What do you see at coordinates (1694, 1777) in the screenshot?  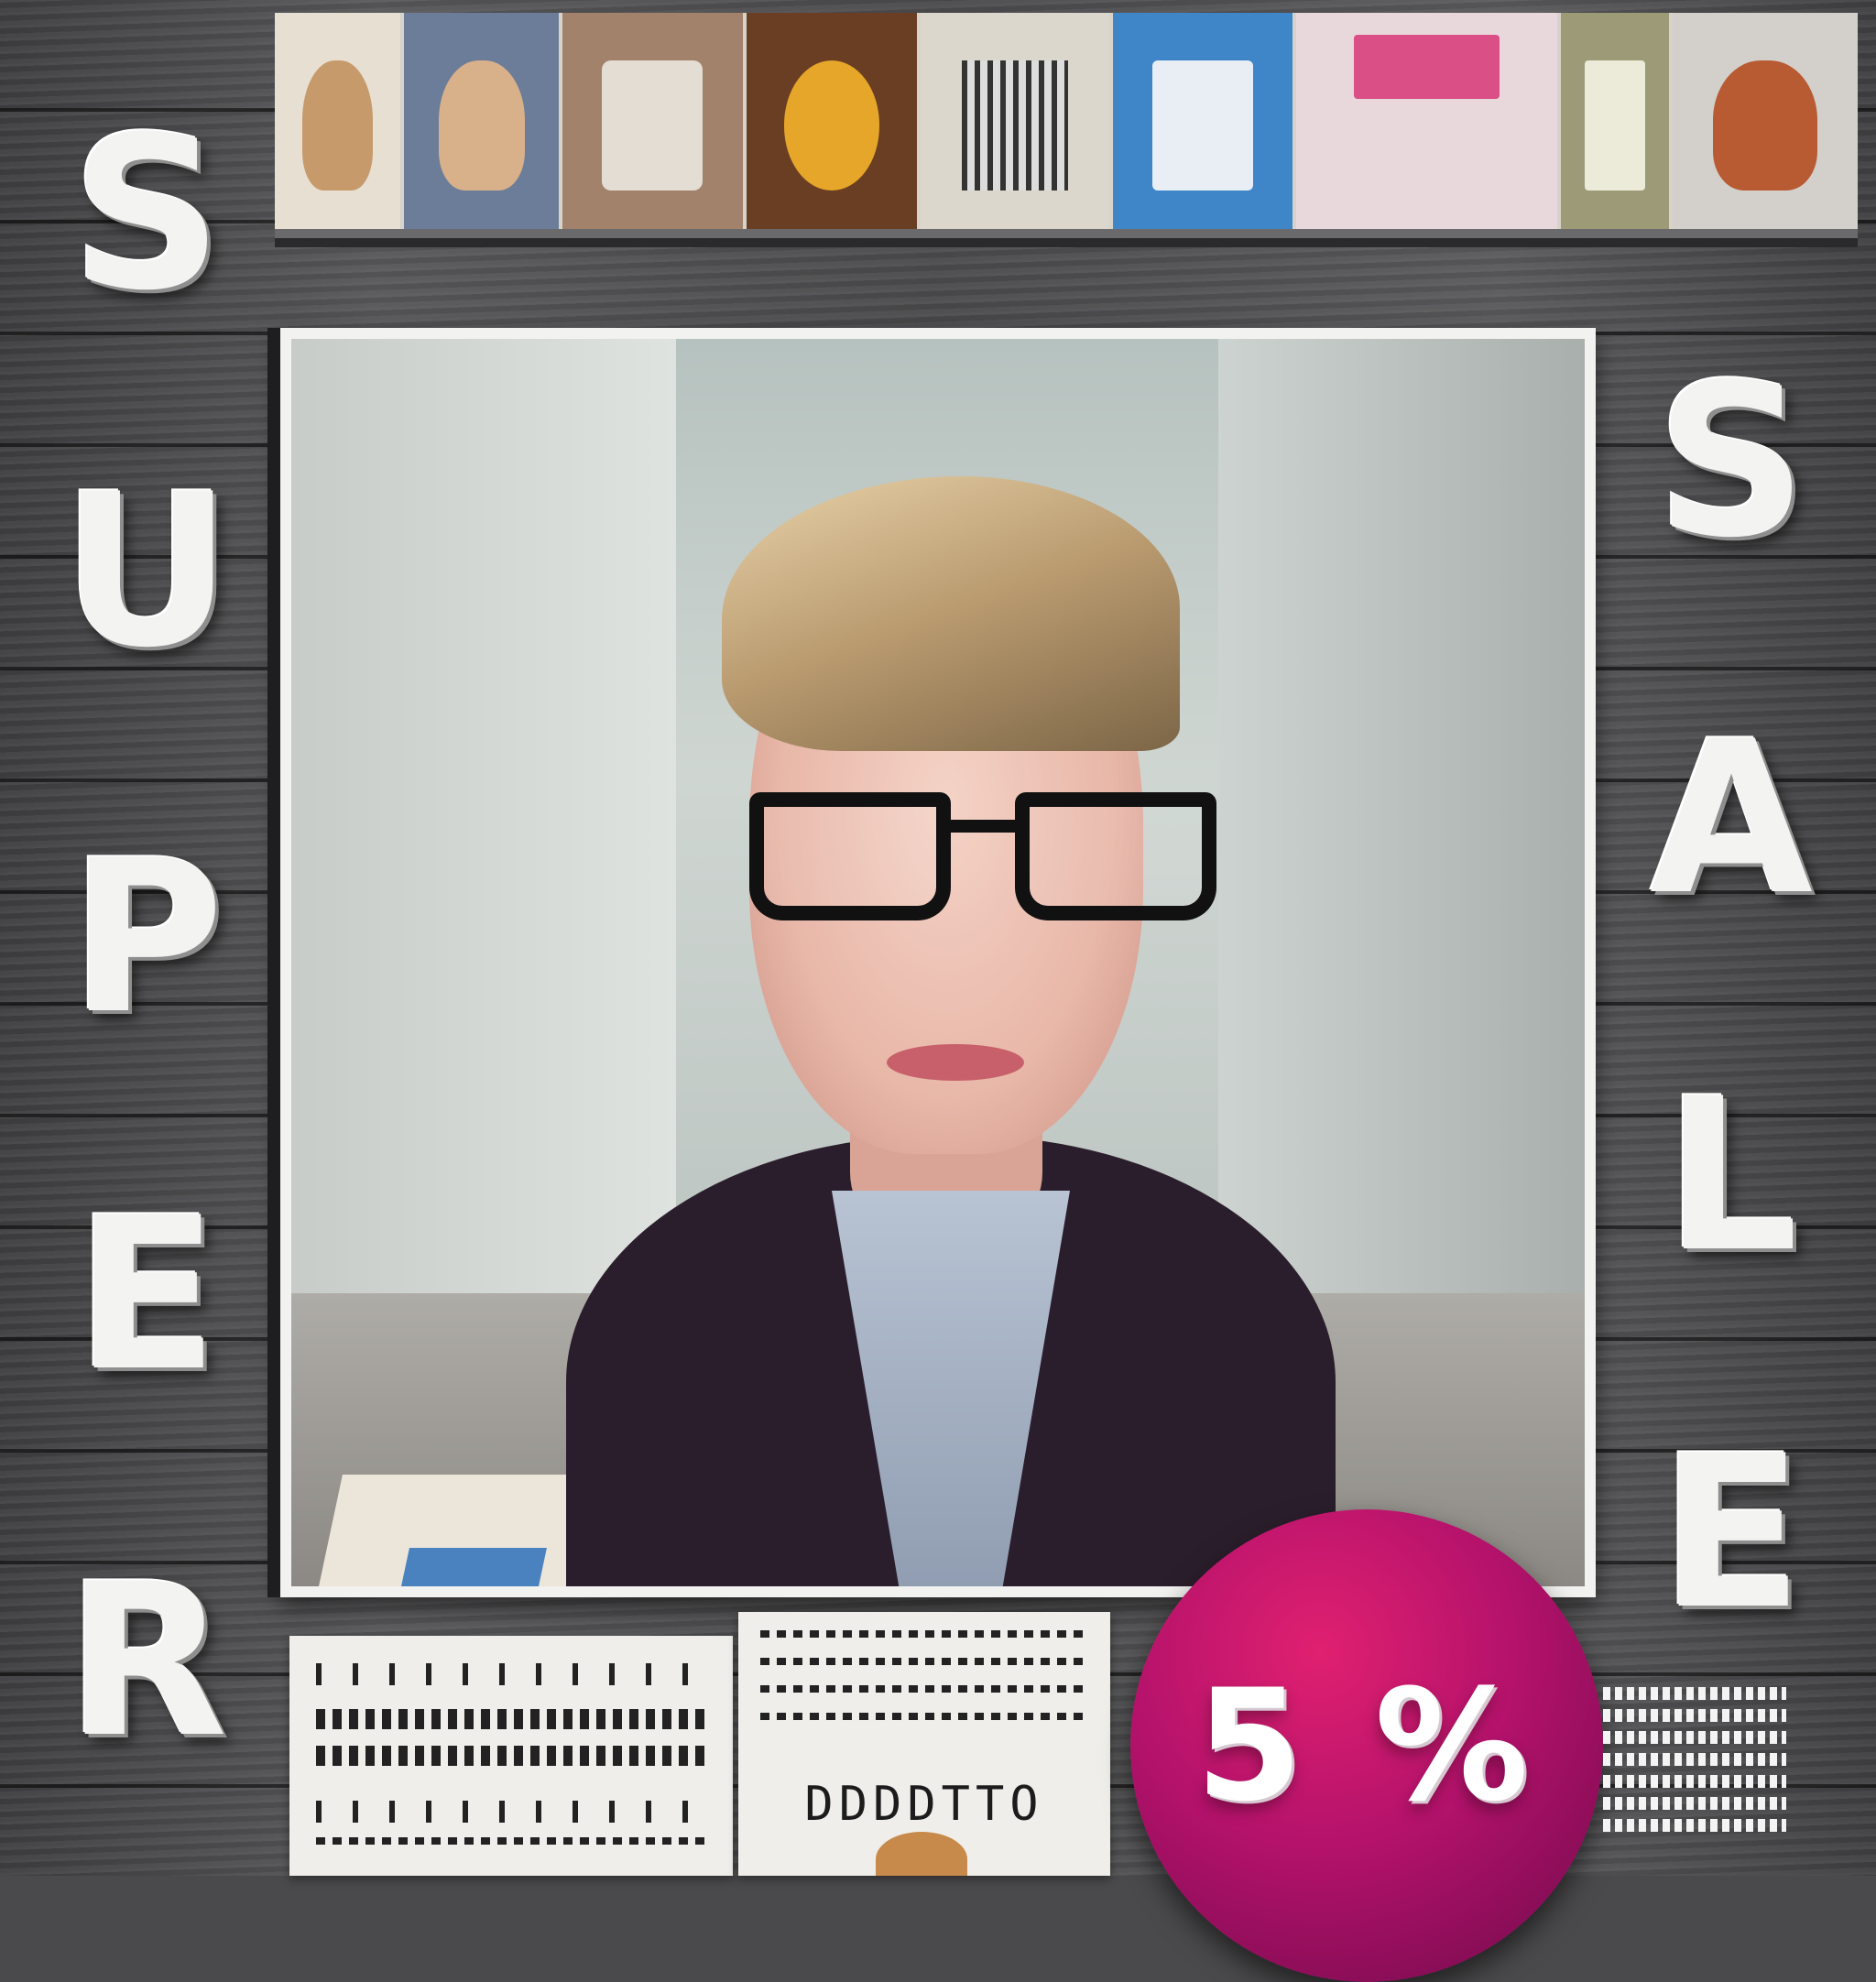 I see `fine-print` at bounding box center [1694, 1777].